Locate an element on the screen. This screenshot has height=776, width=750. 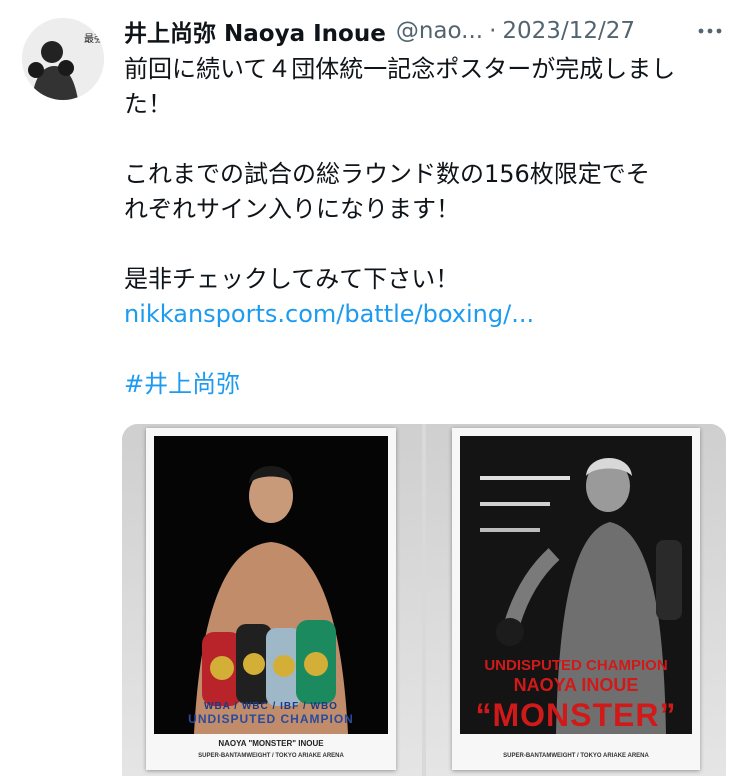
poster-right-line2: NAOYA INOUE is located at coordinates (576, 685).